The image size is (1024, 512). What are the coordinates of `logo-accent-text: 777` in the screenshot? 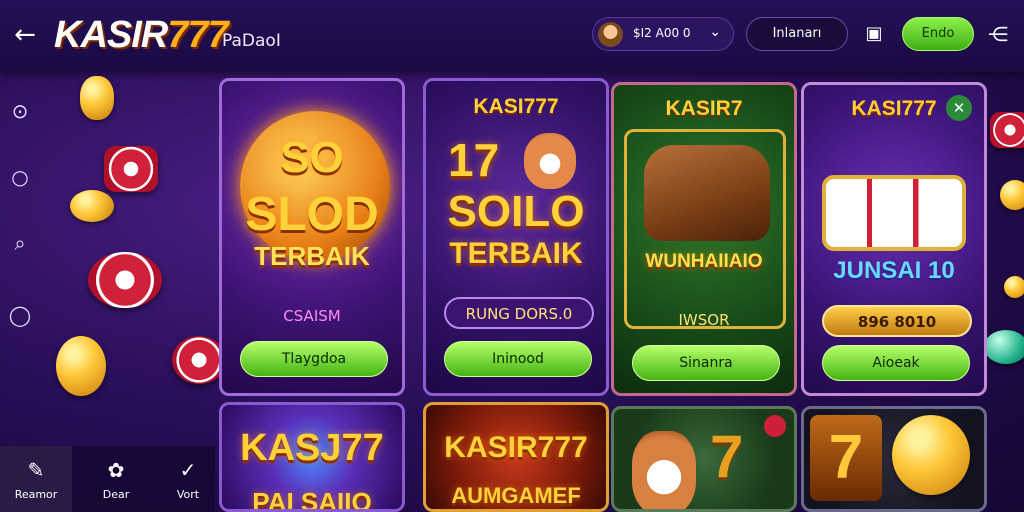 It's located at (197, 35).